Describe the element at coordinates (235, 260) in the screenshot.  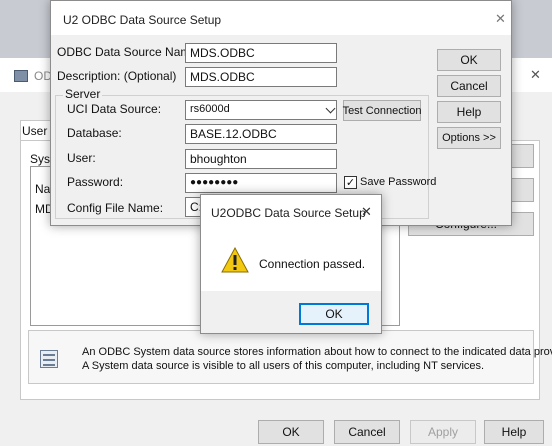
I see `warning-icon` at that location.